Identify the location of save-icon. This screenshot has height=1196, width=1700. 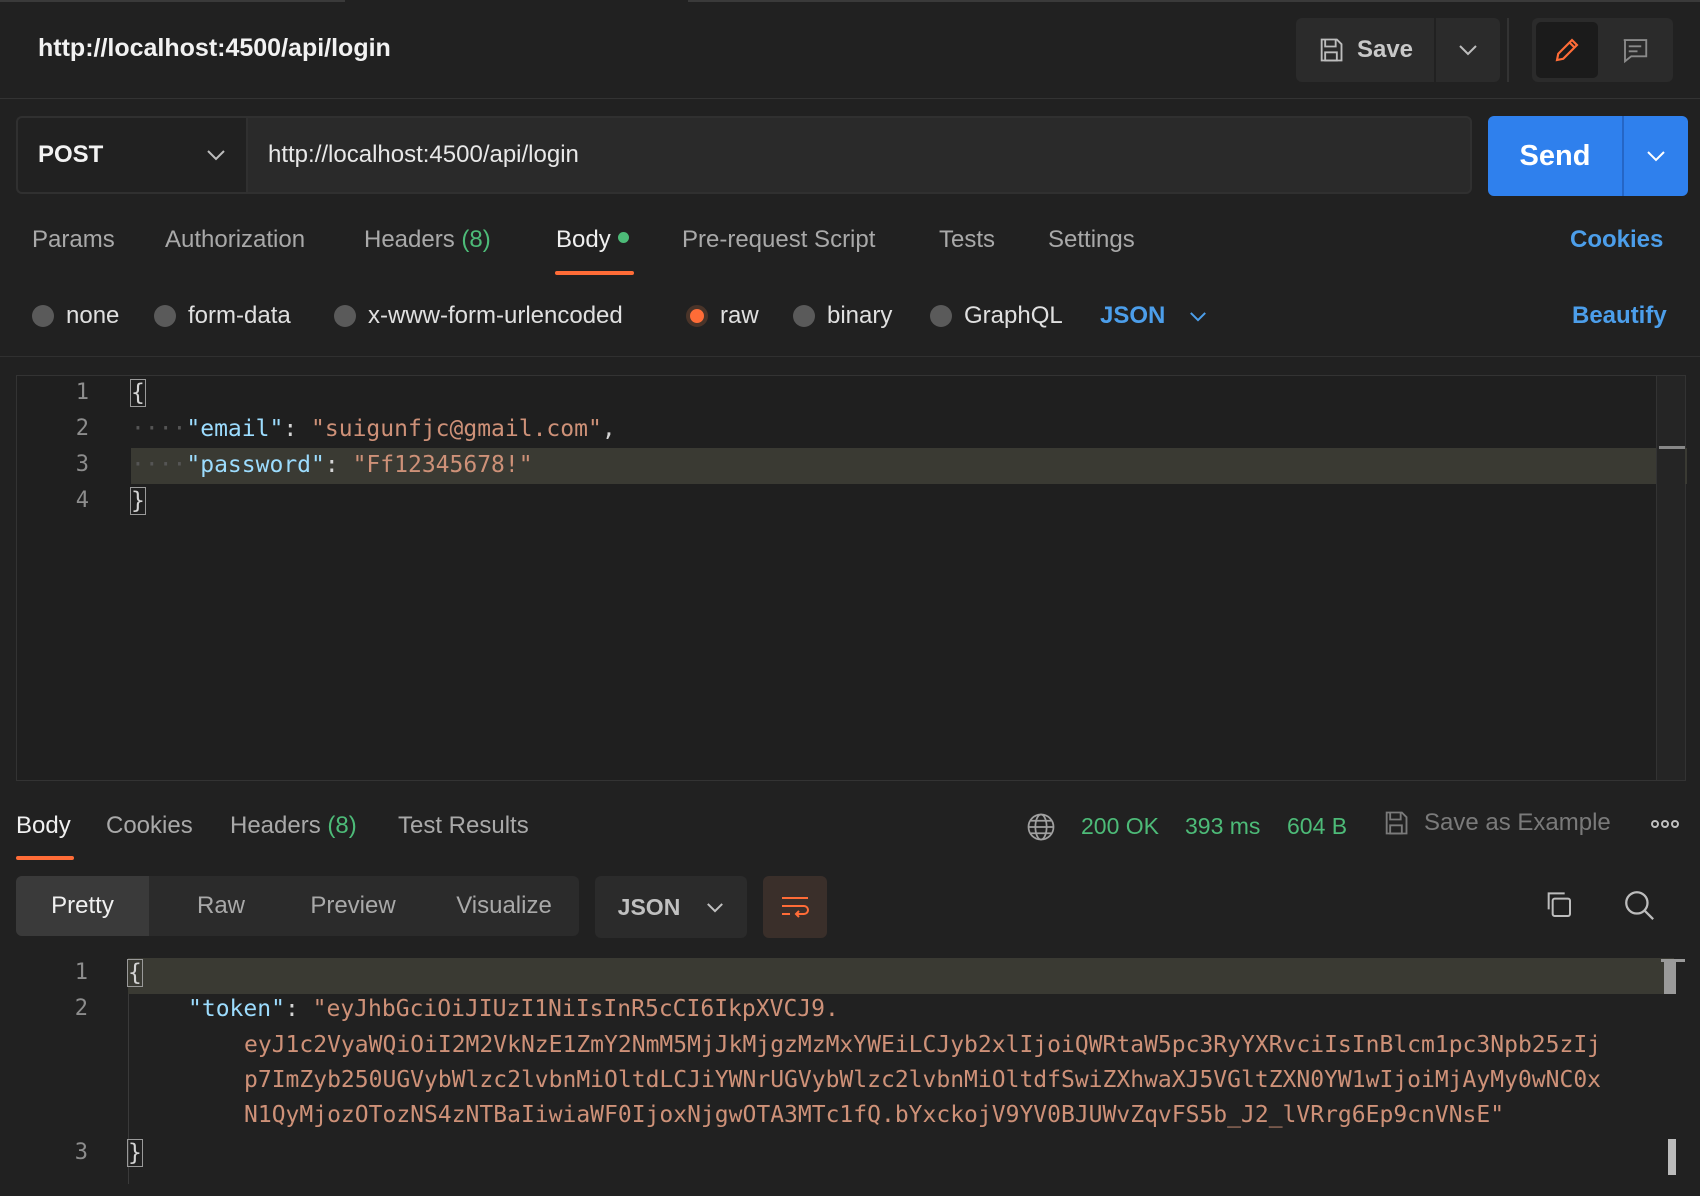
(1331, 50).